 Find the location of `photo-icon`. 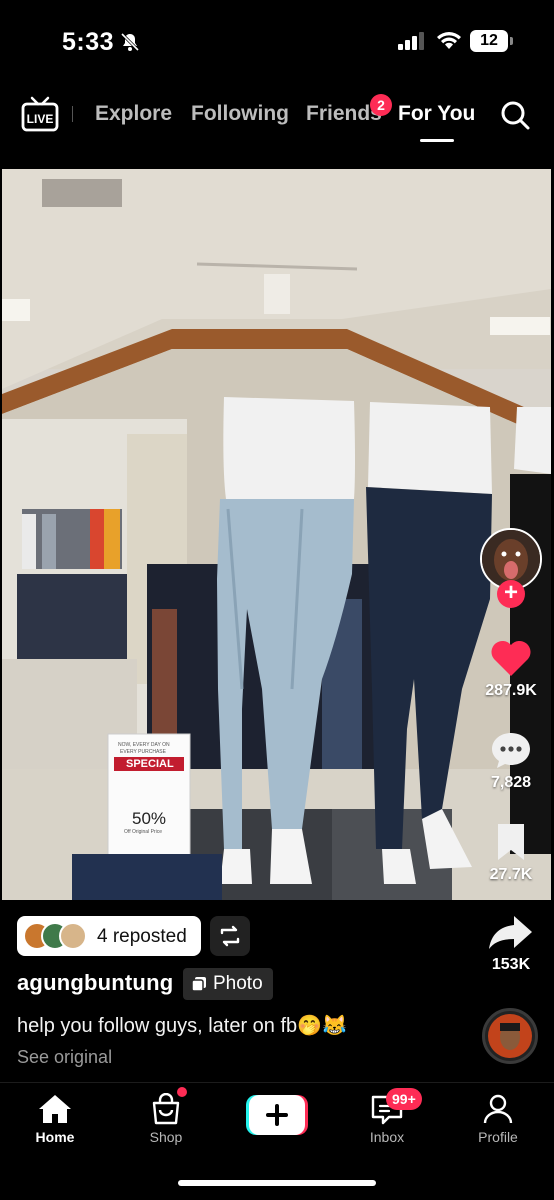

photo-icon is located at coordinates (198, 984).